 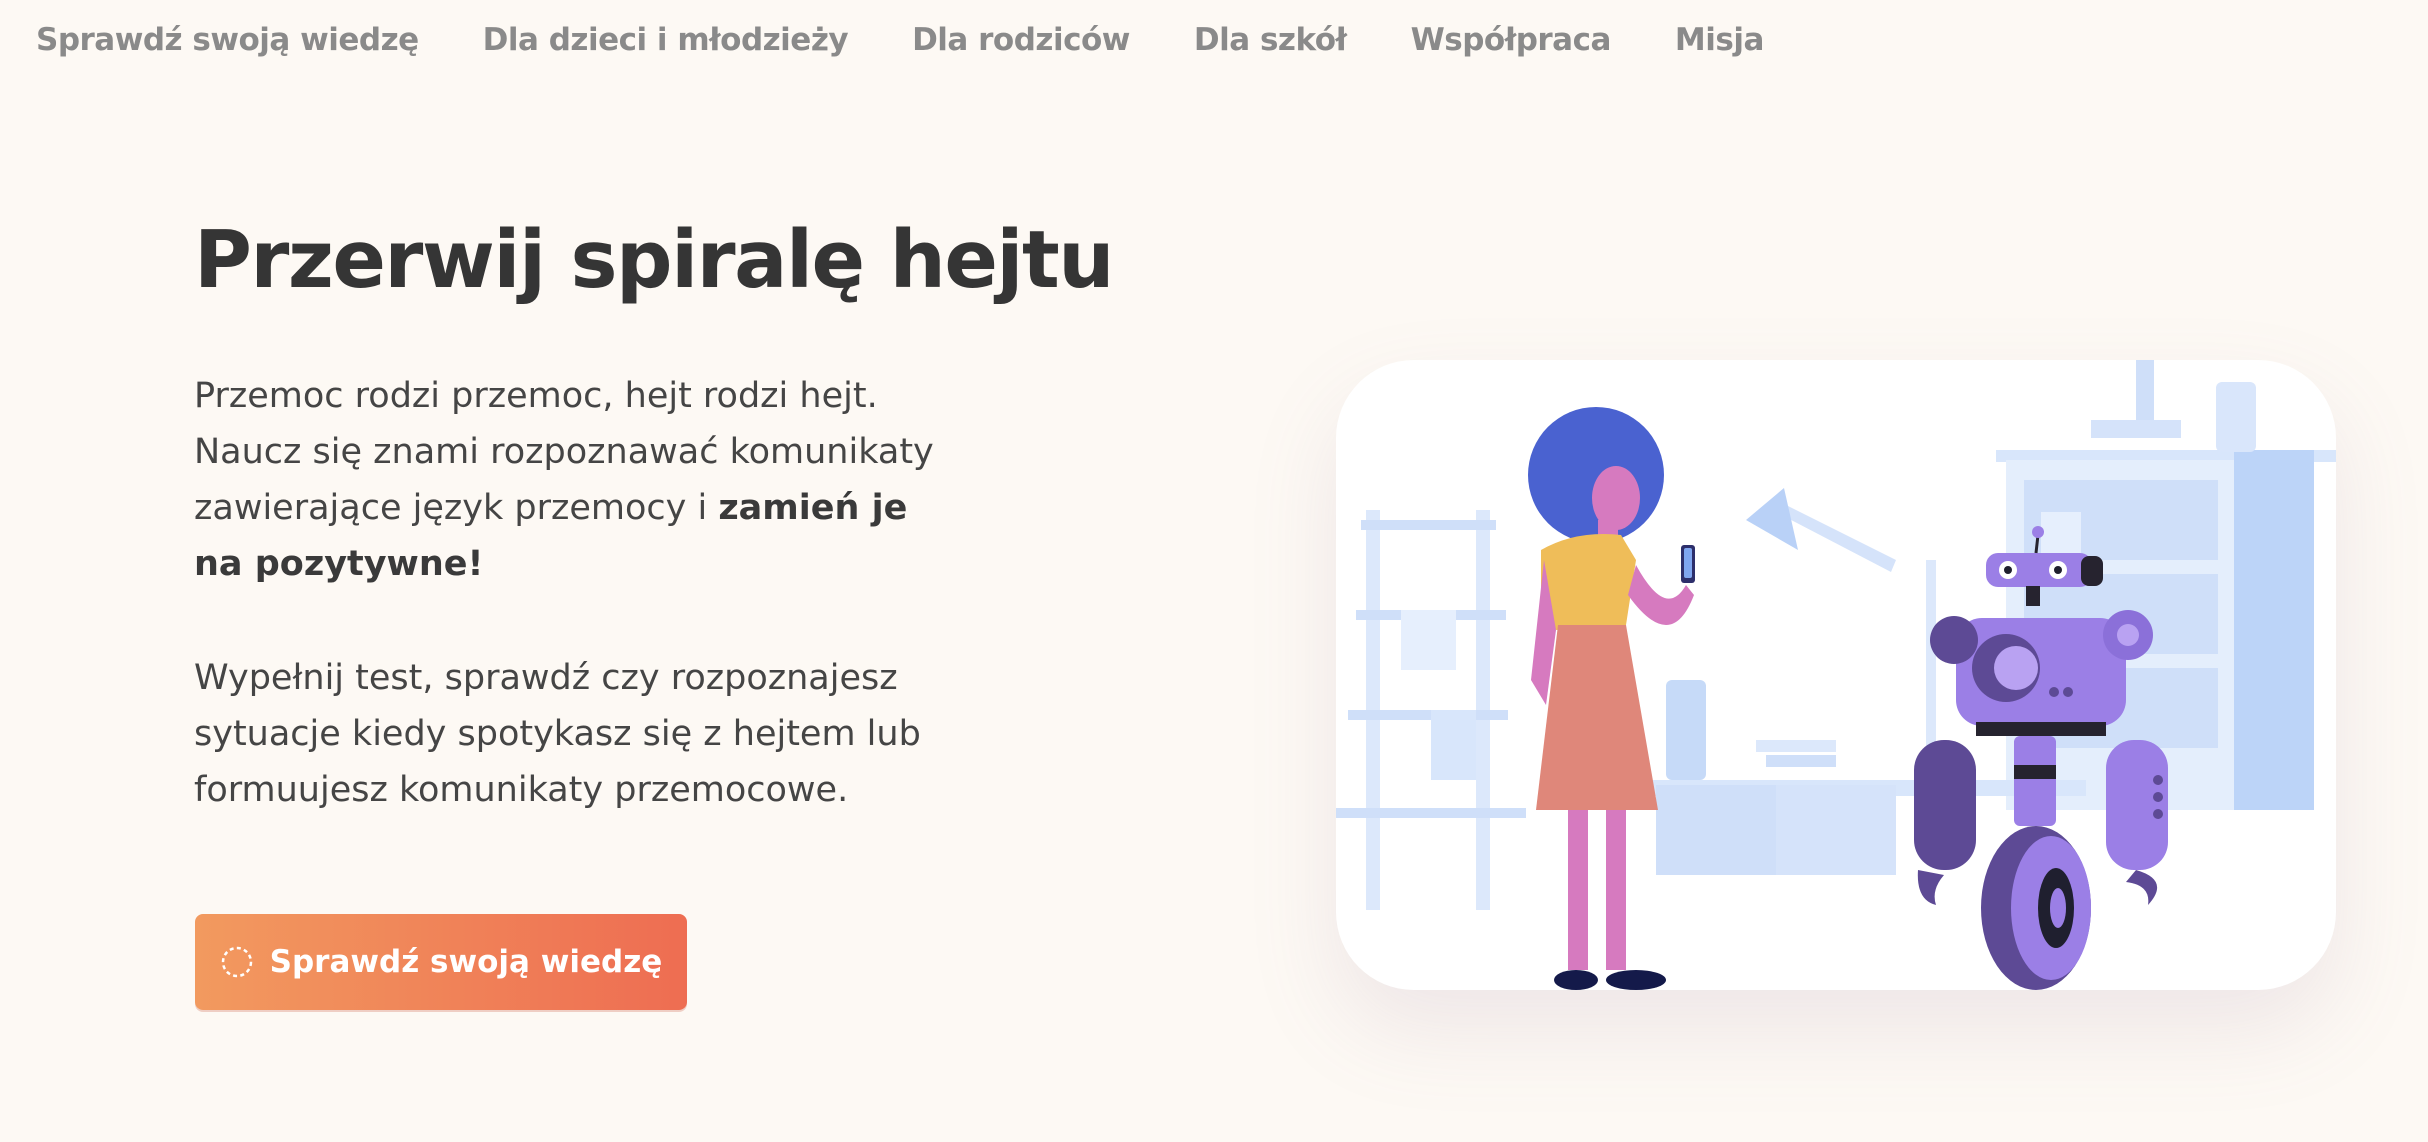 I want to click on hero-title: Przerwij spiralę hejtu, so click(x=654, y=260).